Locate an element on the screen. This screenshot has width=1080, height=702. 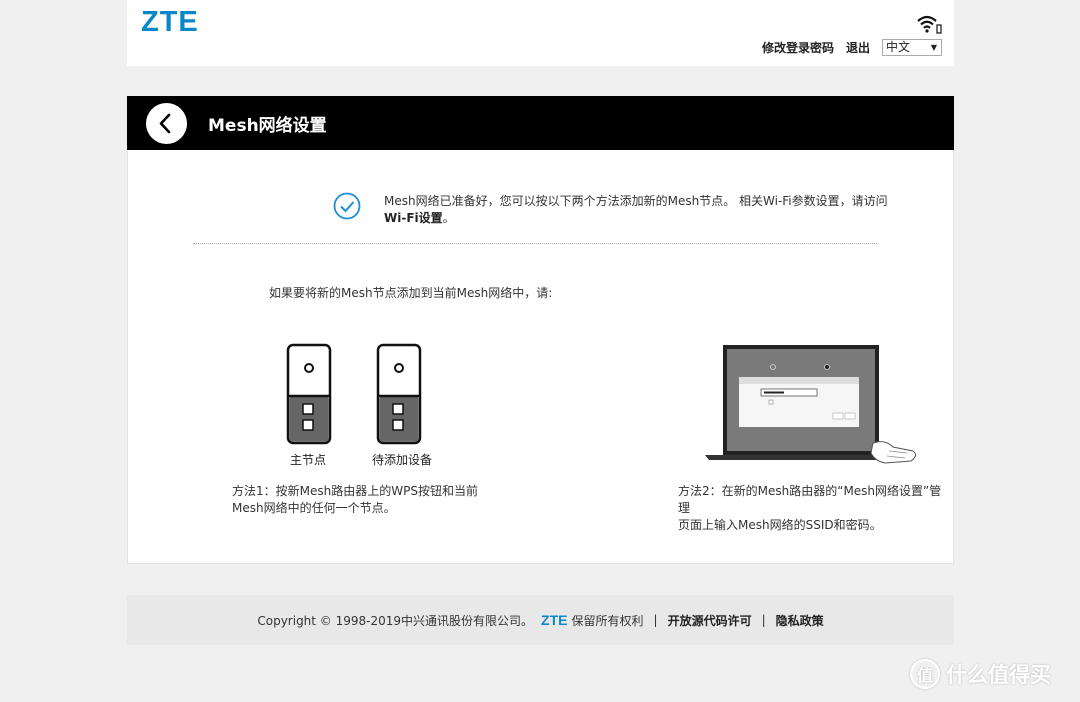
page-title: Mesh网络设置 is located at coordinates (267, 126).